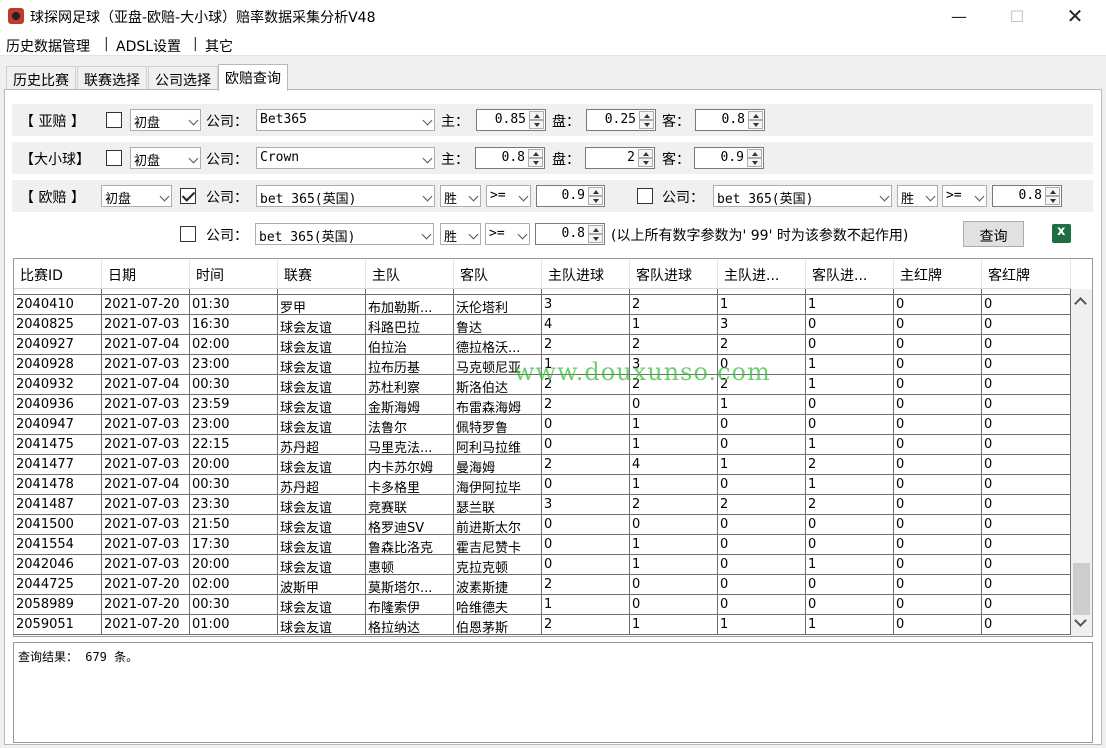 Image resolution: width=1106 pixels, height=748 pixels. I want to click on menu-history-data: 历史数据管理, so click(48, 46).